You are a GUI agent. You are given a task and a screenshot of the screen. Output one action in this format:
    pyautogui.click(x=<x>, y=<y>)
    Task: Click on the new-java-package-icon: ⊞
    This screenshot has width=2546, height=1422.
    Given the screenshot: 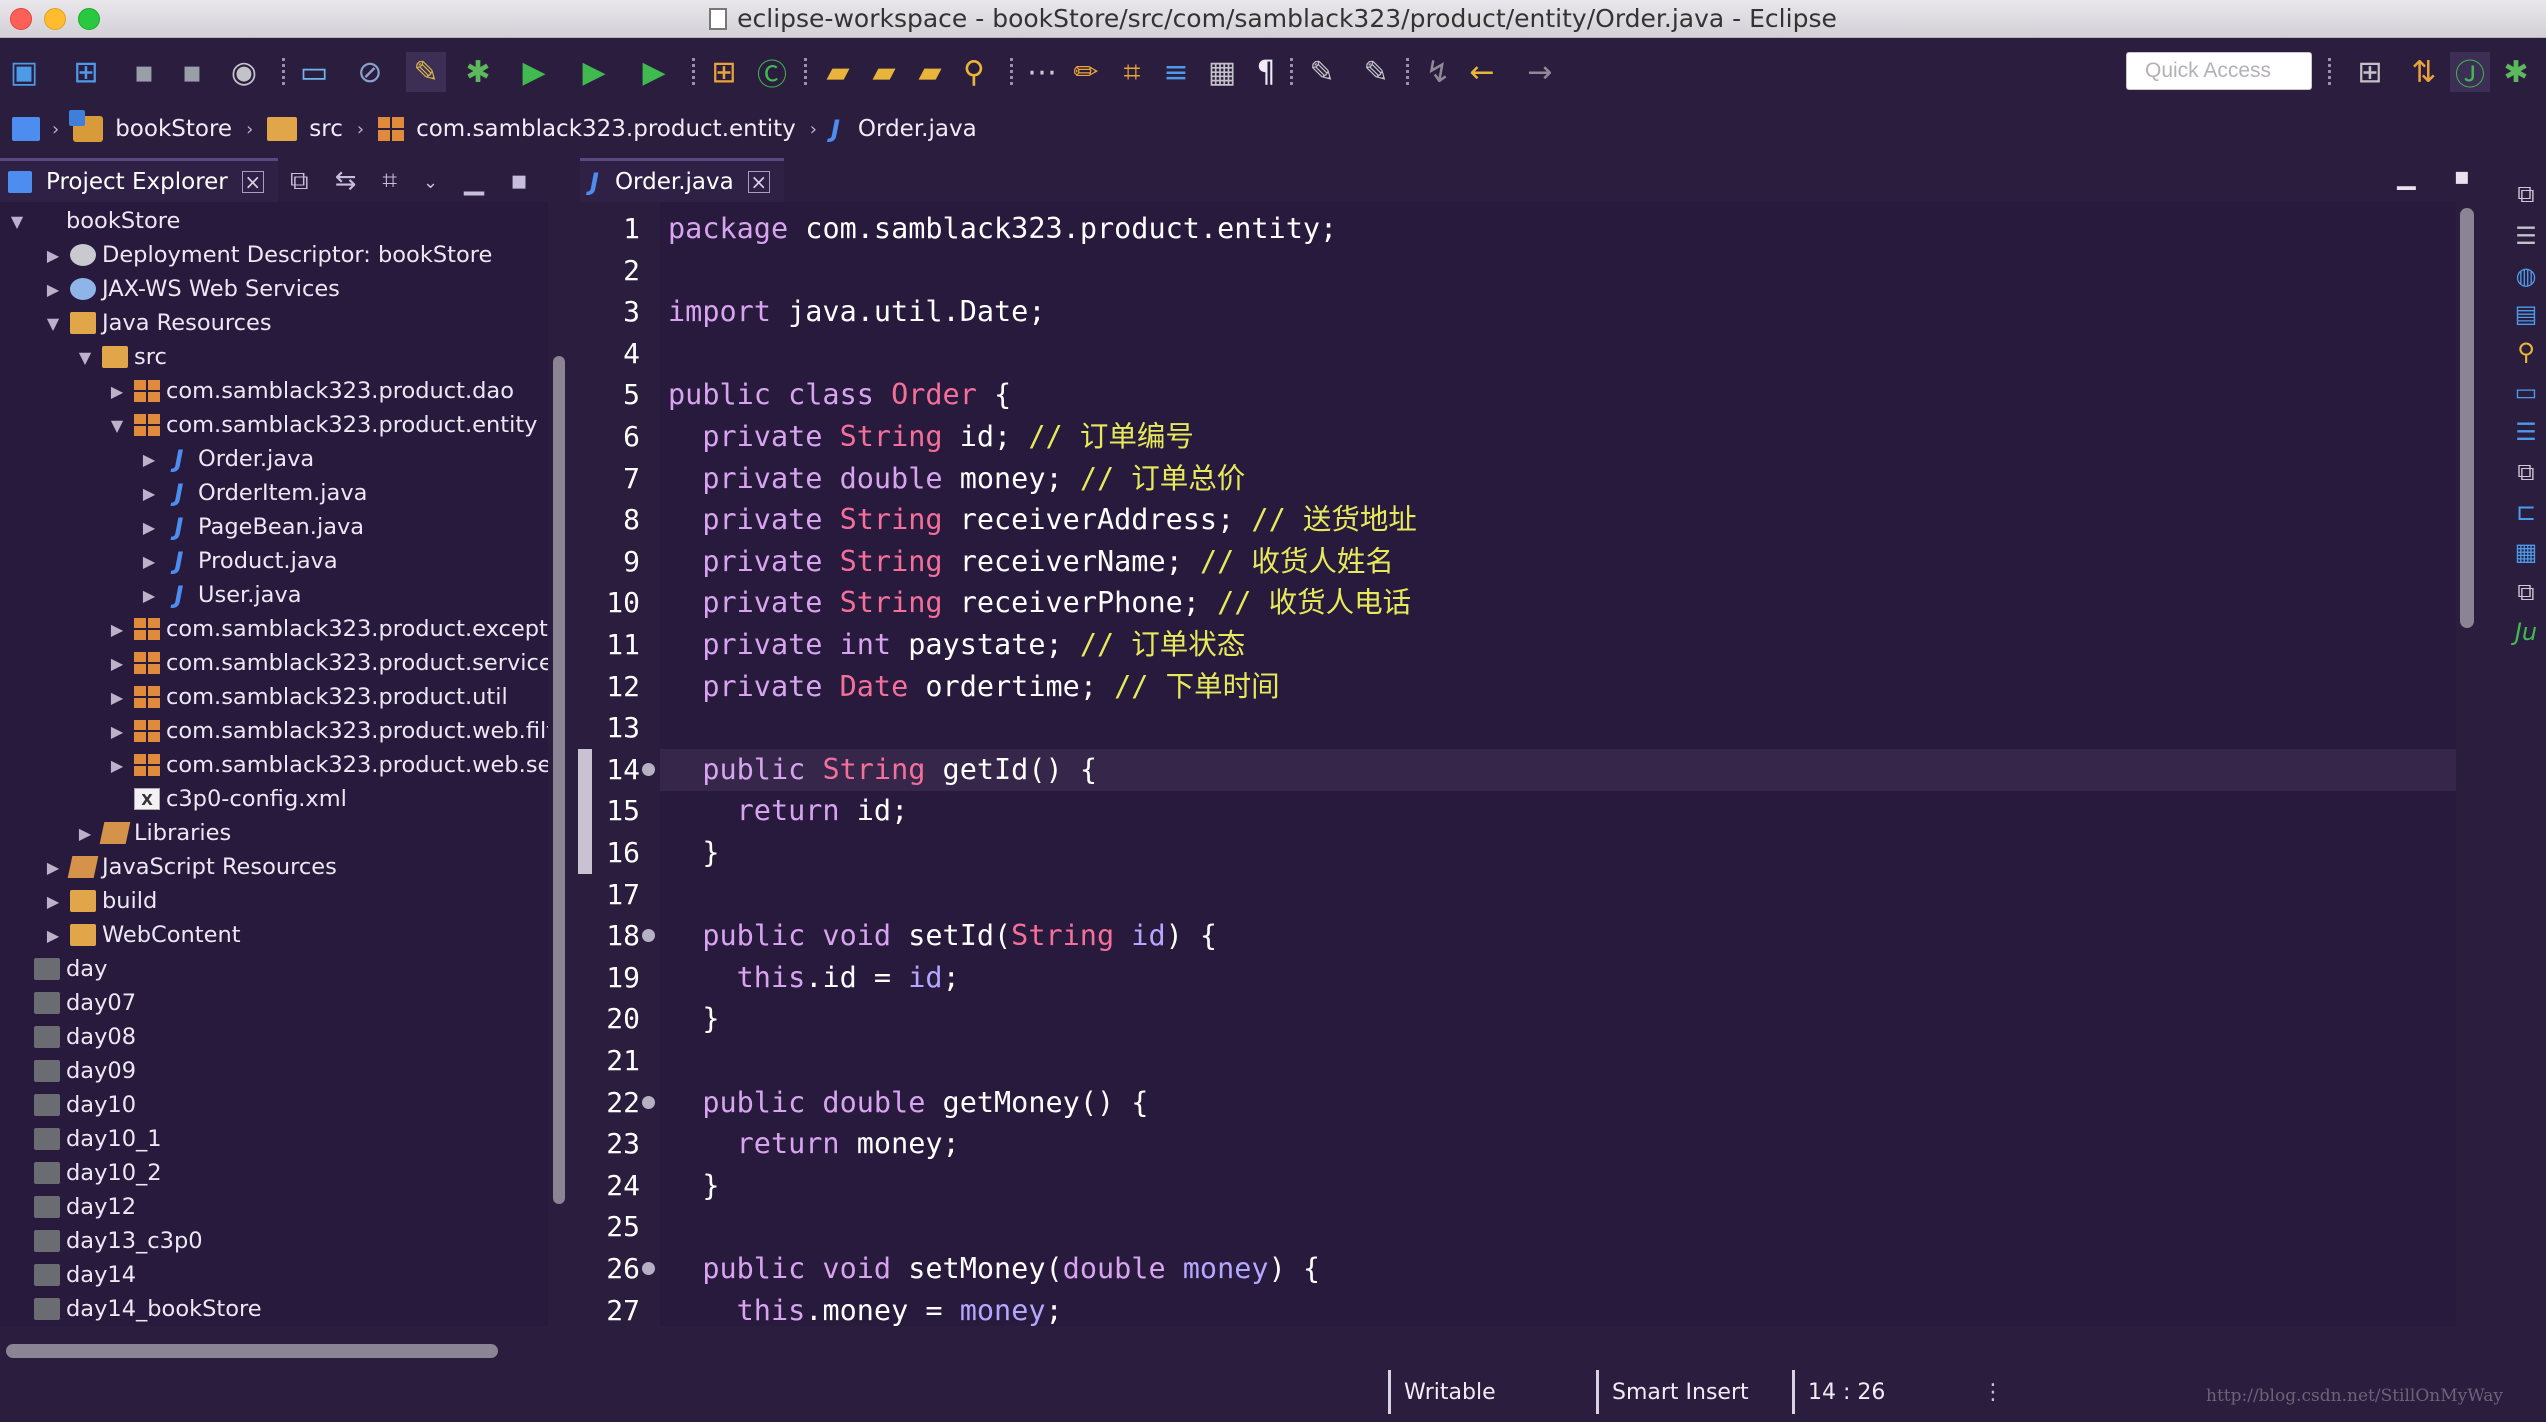 What is the action you would take?
    pyautogui.click(x=724, y=72)
    